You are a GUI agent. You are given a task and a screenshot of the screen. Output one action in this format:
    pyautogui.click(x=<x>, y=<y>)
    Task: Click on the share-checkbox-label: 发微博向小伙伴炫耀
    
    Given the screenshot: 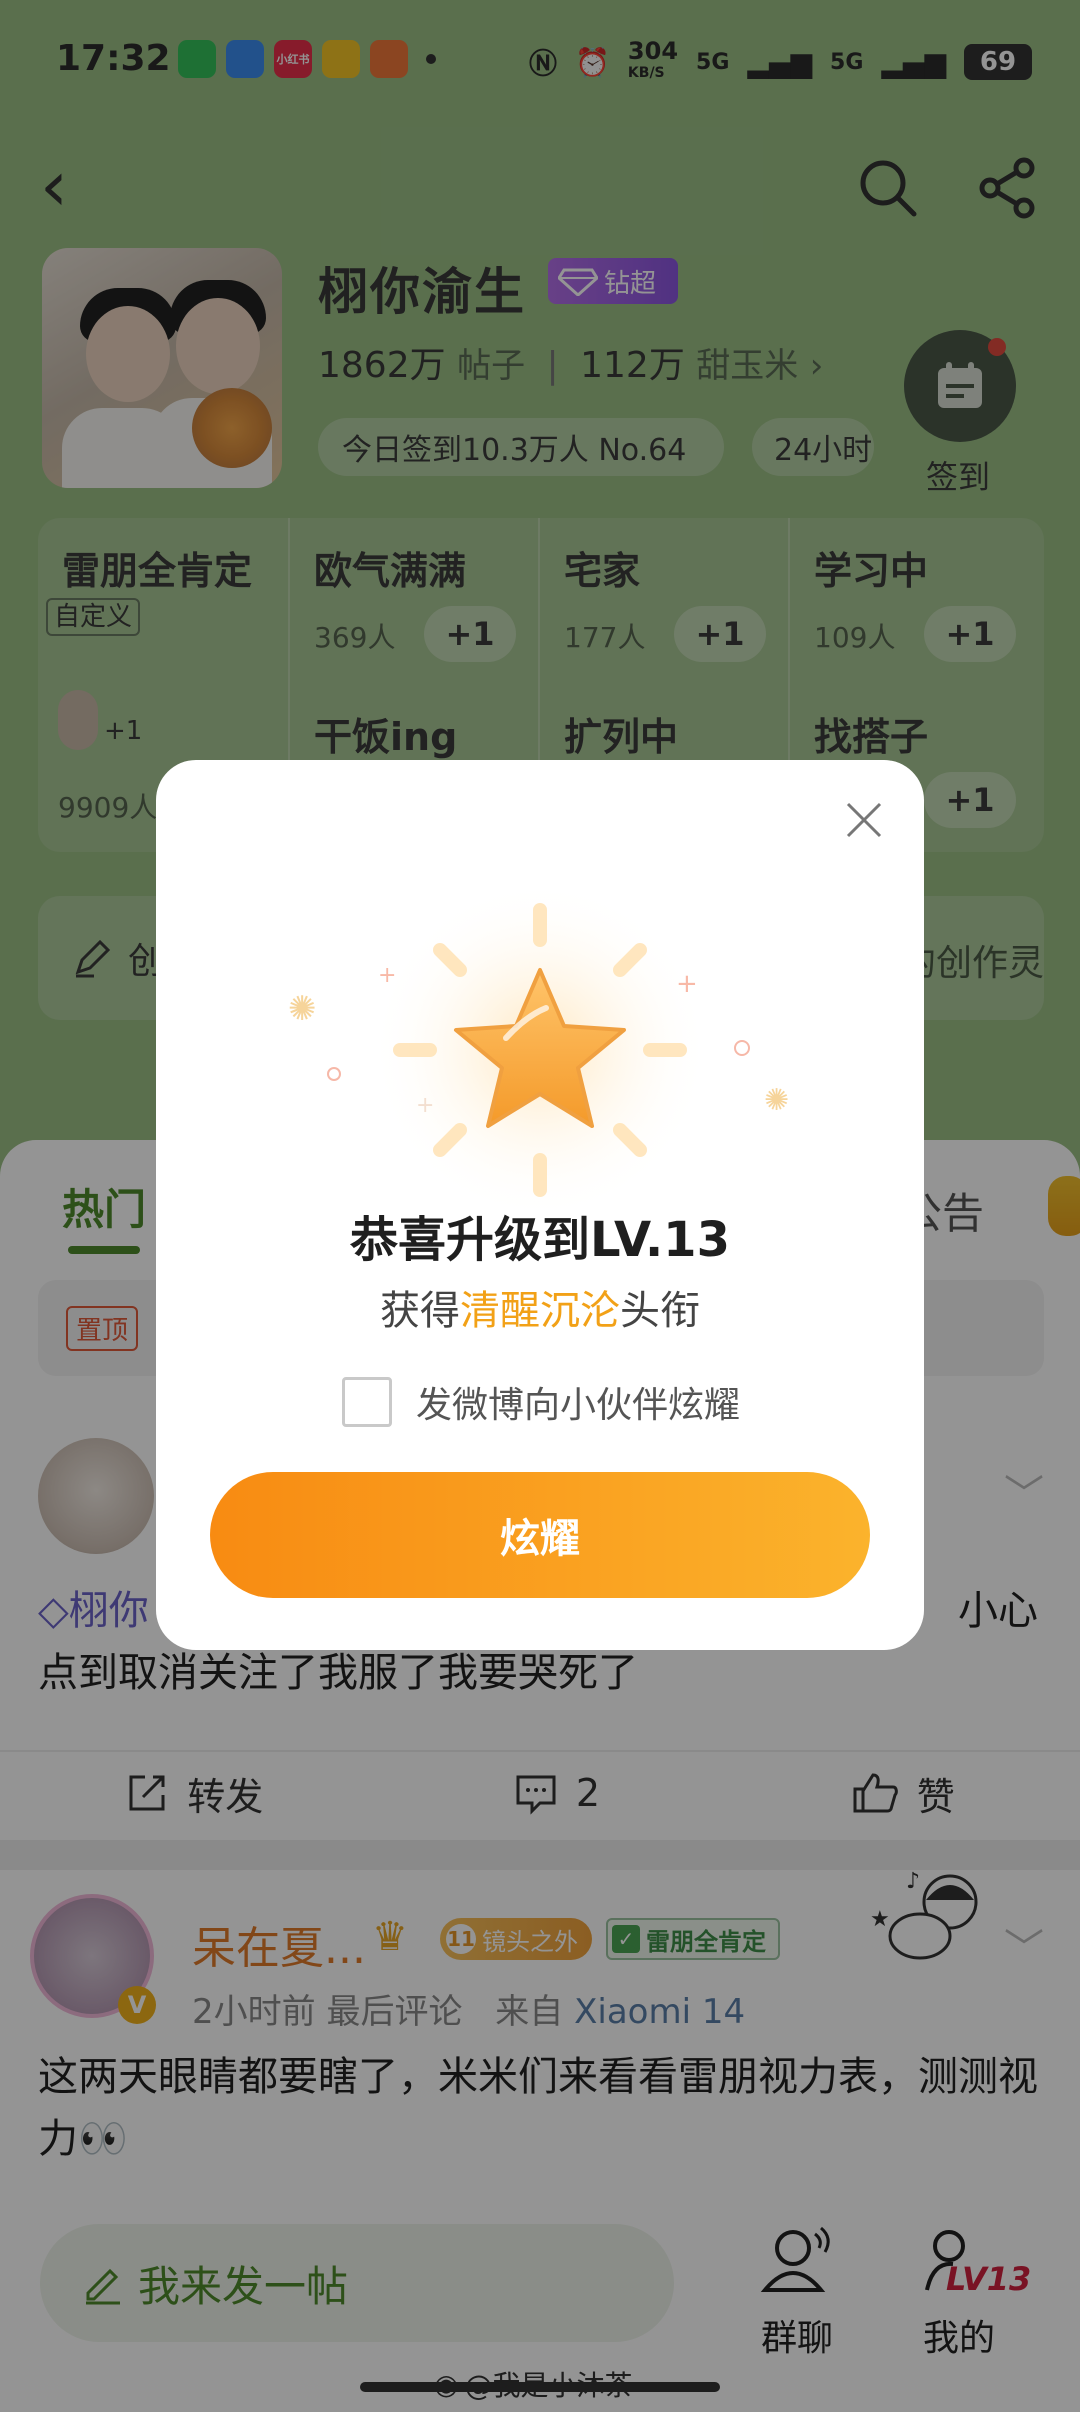 What is the action you would take?
    pyautogui.click(x=578, y=1405)
    